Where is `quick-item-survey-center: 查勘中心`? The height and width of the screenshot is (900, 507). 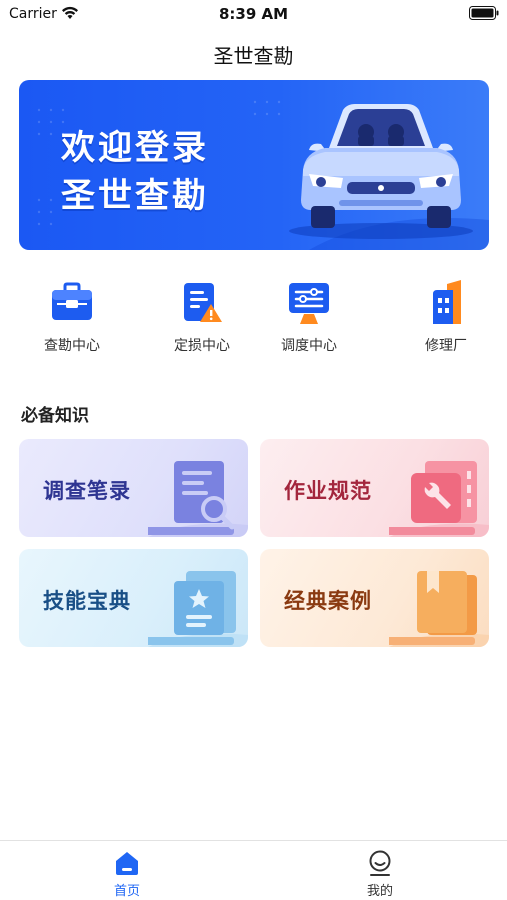 quick-item-survey-center: 查勘中心 is located at coordinates (72, 320).